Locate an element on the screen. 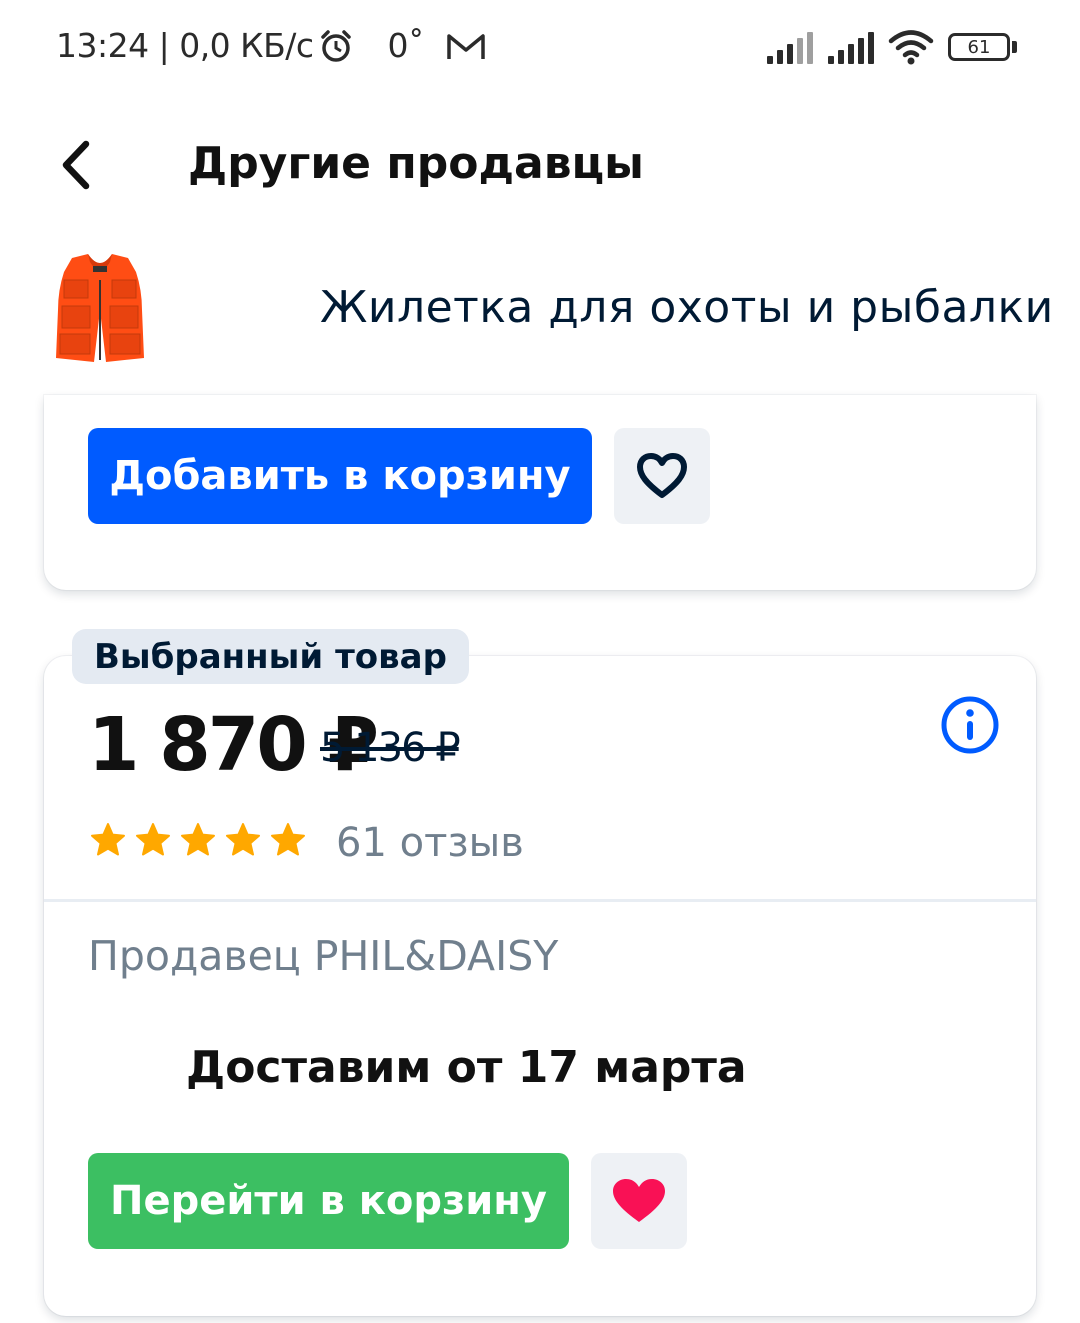 The height and width of the screenshot is (1323, 1080). delivery-info: Доставим от 17 марта is located at coordinates (466, 1067).